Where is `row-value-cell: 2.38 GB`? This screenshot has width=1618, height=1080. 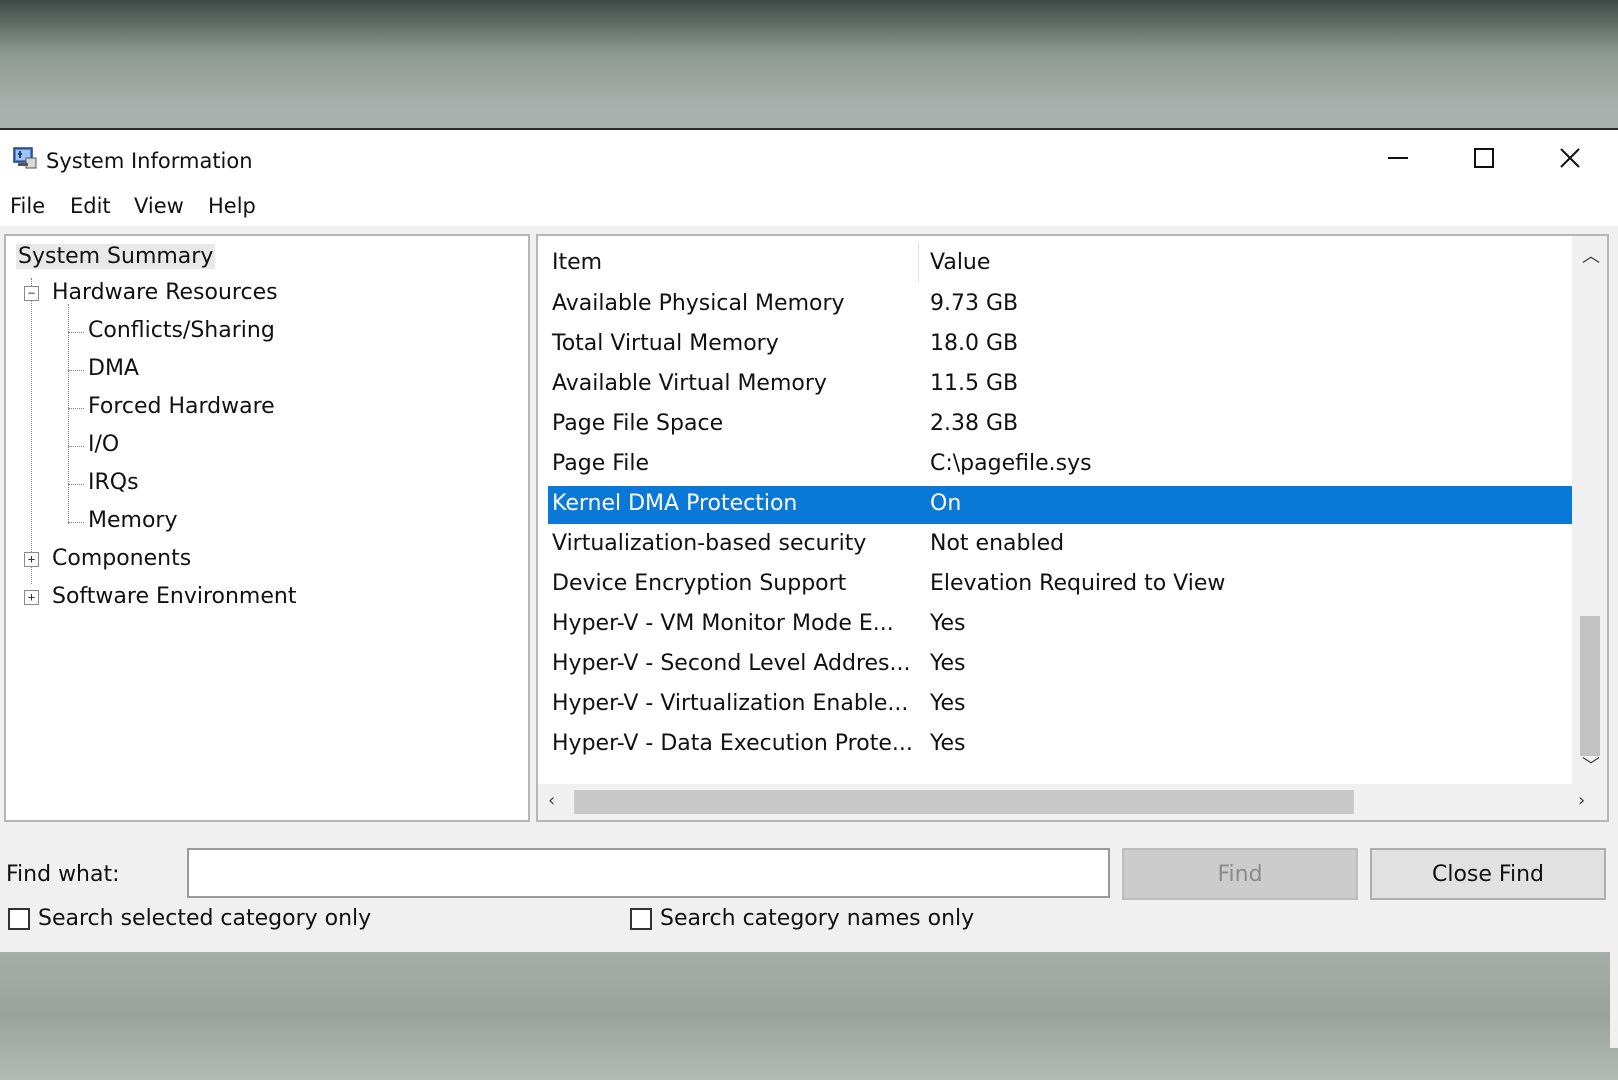 row-value-cell: 2.38 GB is located at coordinates (974, 423).